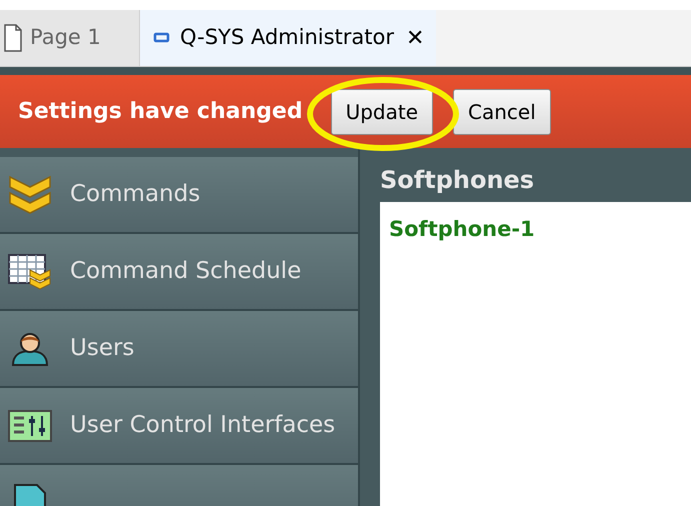 This screenshot has height=506, width=691. I want to click on app-icon, so click(162, 38).